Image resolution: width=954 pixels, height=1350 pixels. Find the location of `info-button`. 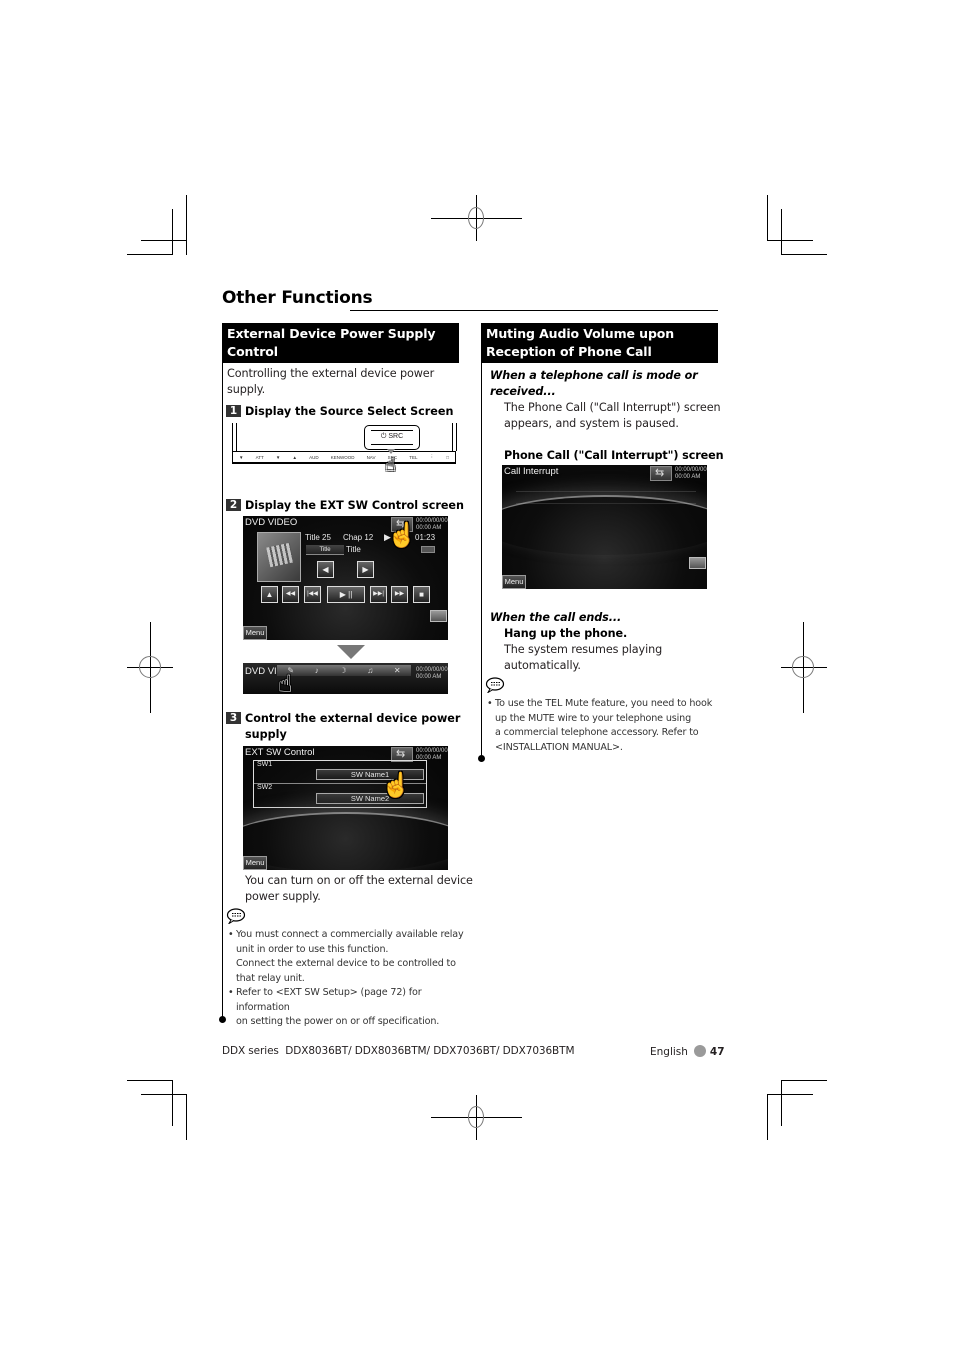

info-button is located at coordinates (428, 549).